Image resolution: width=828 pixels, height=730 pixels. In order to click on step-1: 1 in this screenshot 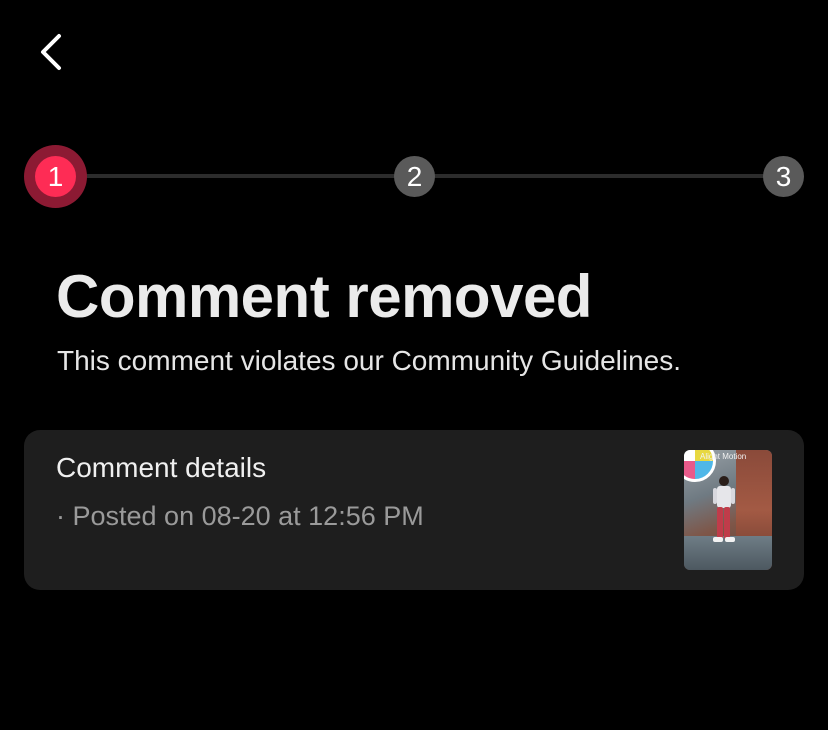, I will do `click(55, 176)`.